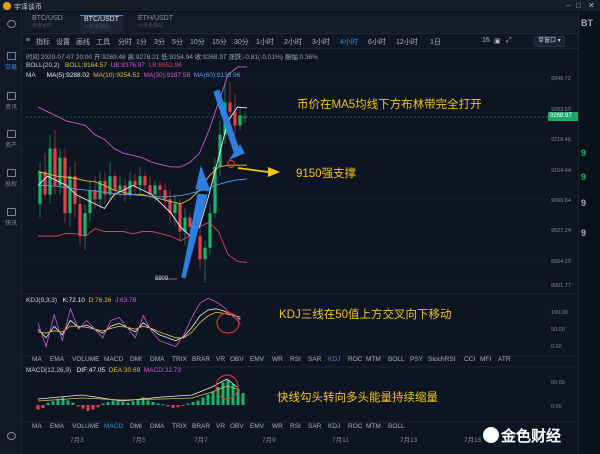  What do you see at coordinates (237, 359) in the screenshot?
I see `ind-obv: OBV` at bounding box center [237, 359].